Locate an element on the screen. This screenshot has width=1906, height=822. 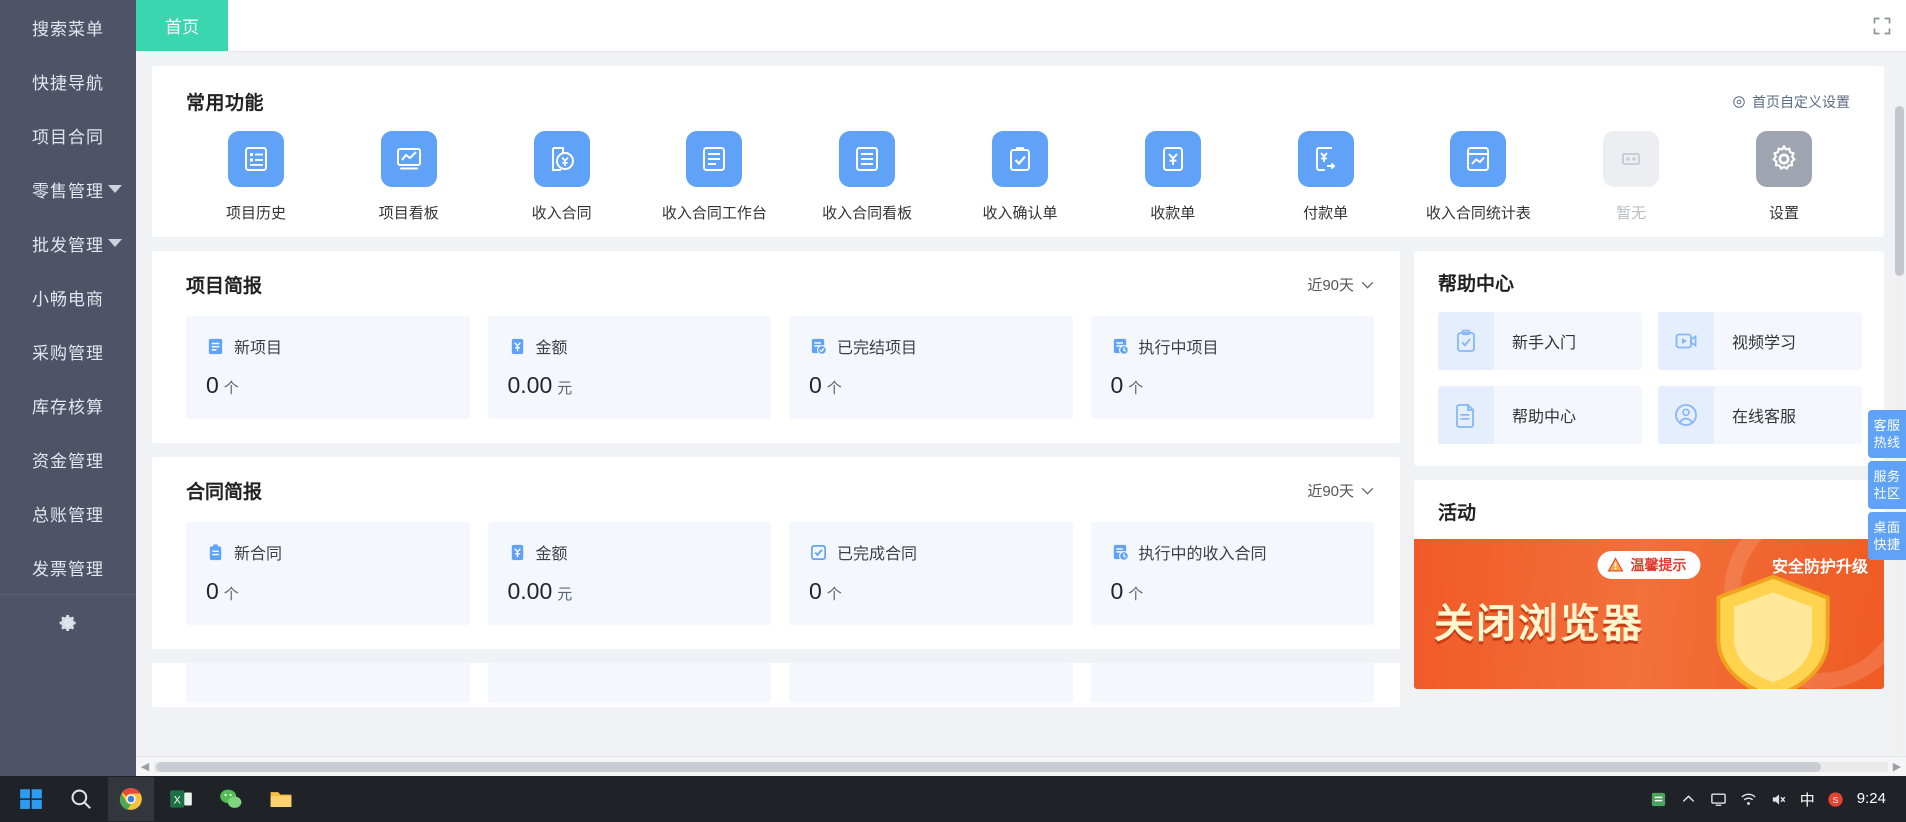
sidebar-item-wholesale: 批发管理 is located at coordinates (68, 243).